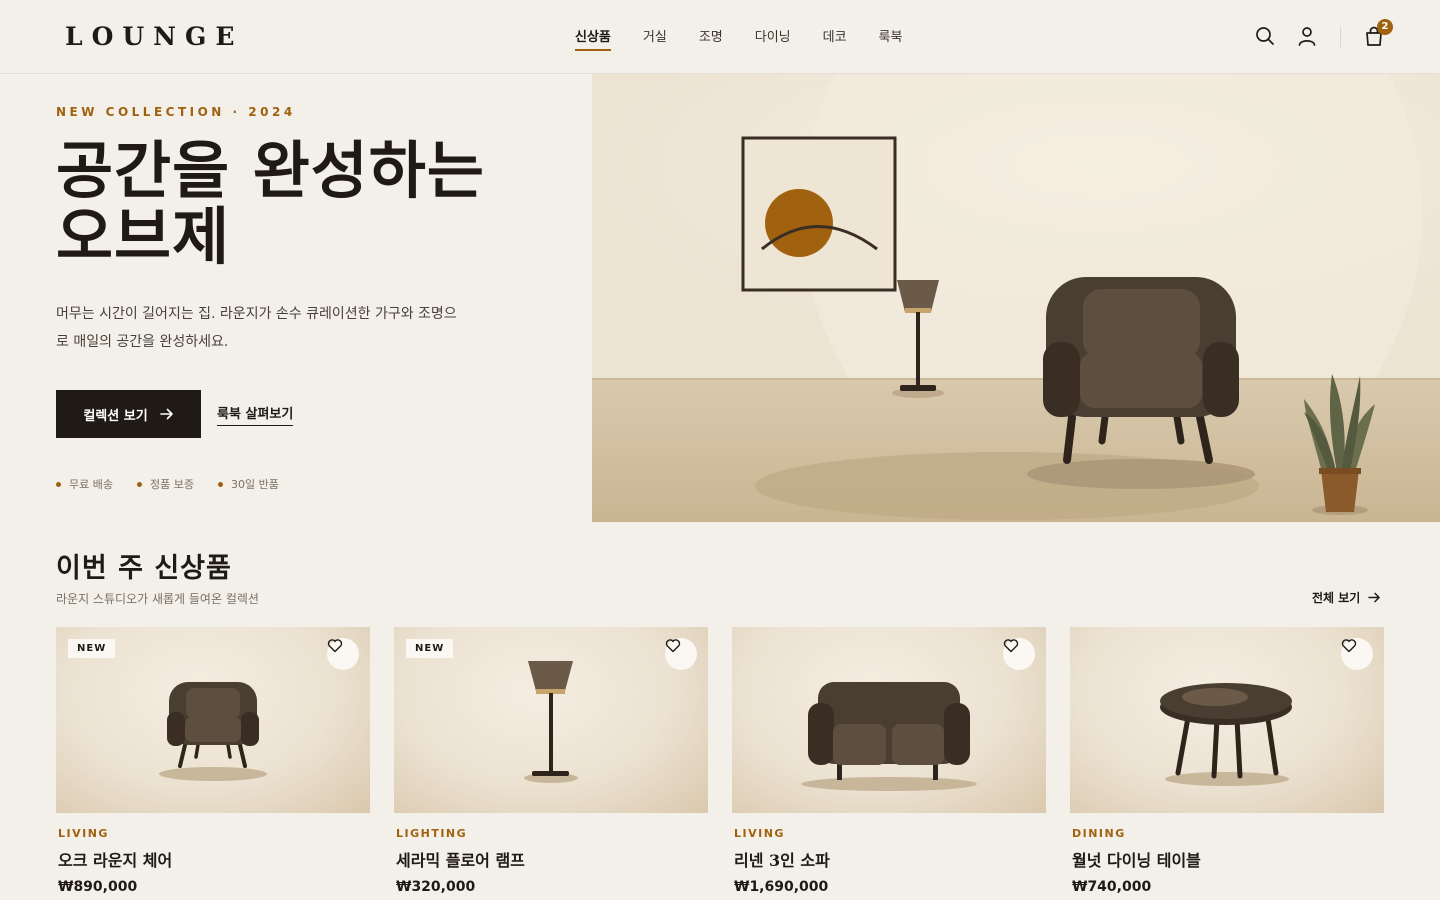 Image resolution: width=1440 pixels, height=900 pixels. I want to click on product-card: DINING 월넛 다이닝 테이블 ₩740,000, so click(1227, 763).